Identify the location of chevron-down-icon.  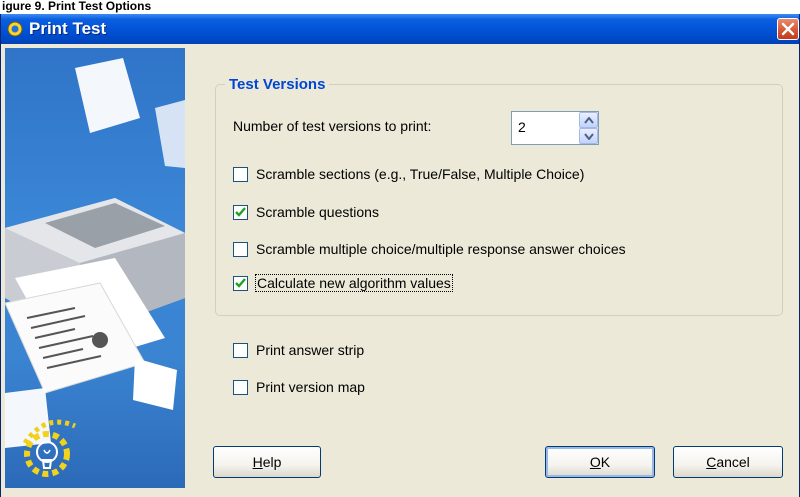
(589, 136).